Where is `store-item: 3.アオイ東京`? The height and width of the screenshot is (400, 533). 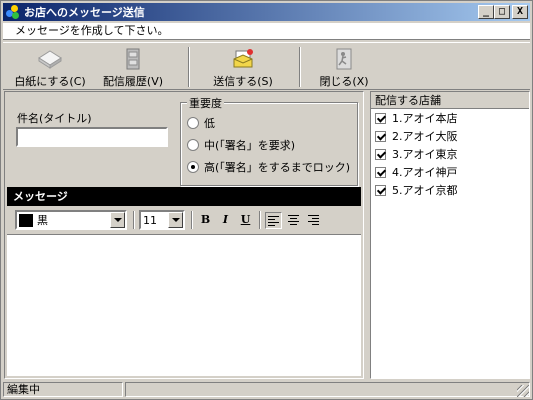
store-item: 3.アオイ東京 is located at coordinates (450, 154).